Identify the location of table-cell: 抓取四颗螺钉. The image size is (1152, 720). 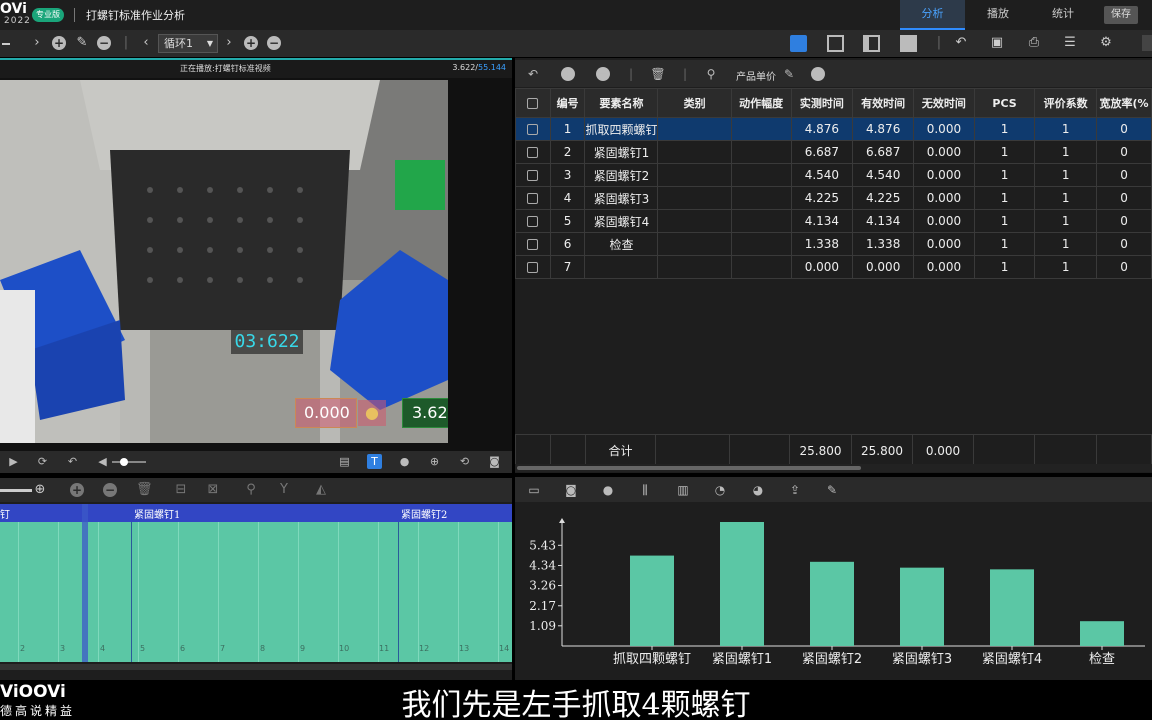
(621, 129).